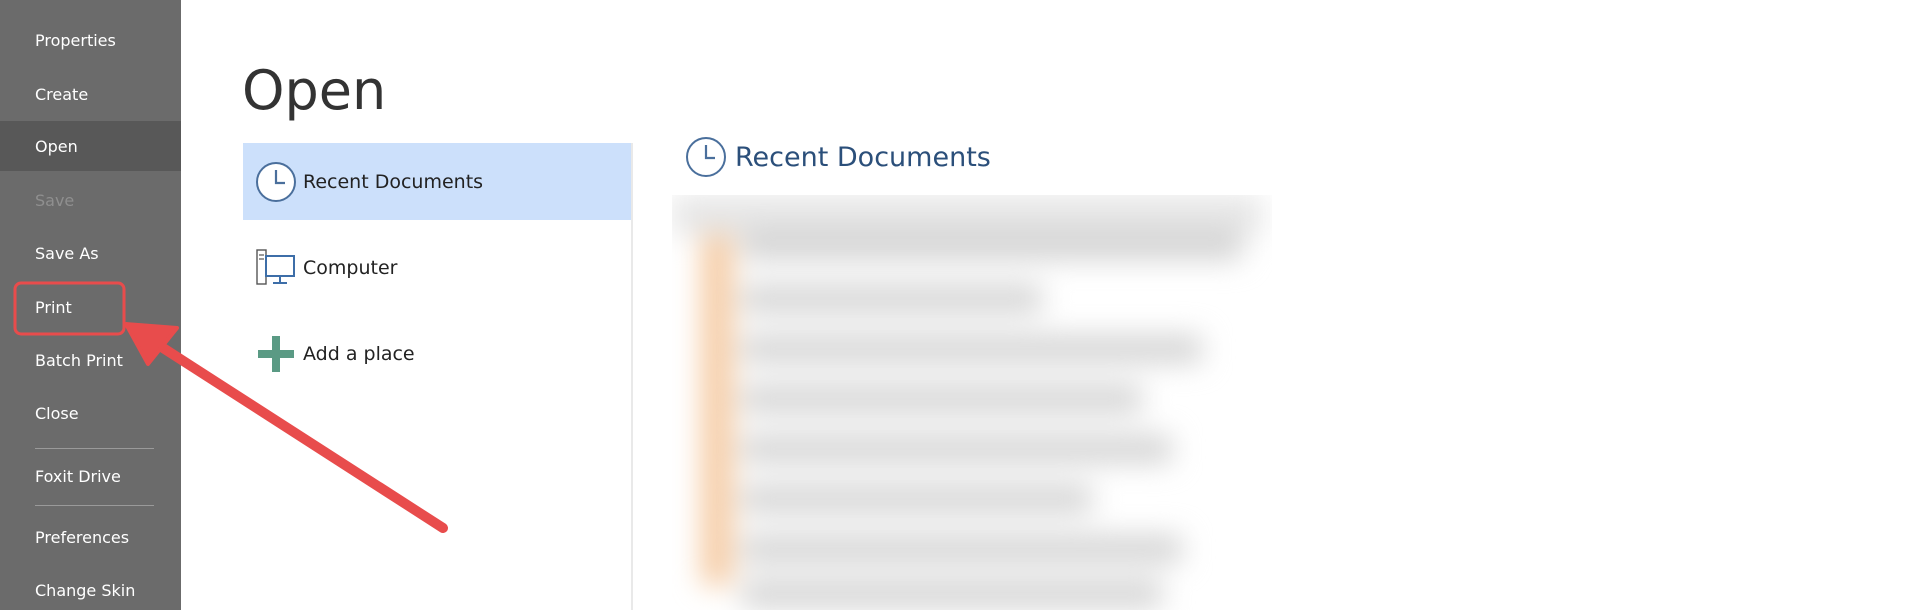 This screenshot has height=615, width=1920. I want to click on recent-documents-title: Recent Documents, so click(863, 157).